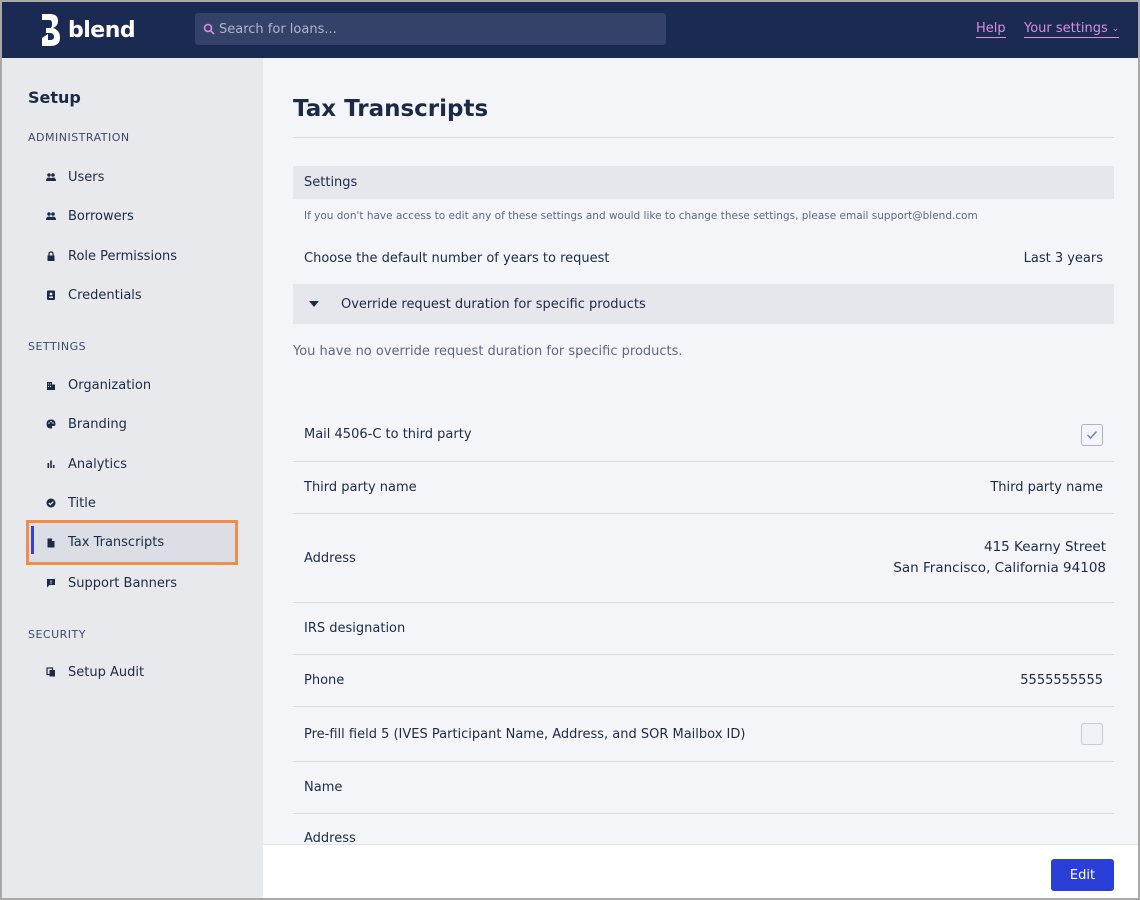 The image size is (1140, 900). I want to click on sidebar-item-credentials: Credentials, so click(132, 295).